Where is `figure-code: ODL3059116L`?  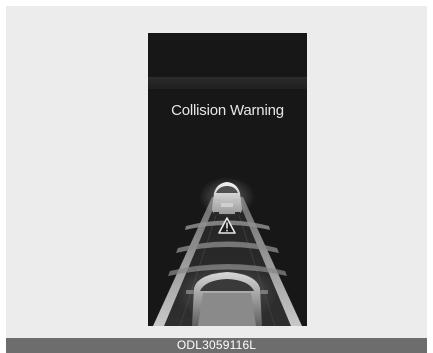 figure-code: ODL3059116L is located at coordinates (216, 345).